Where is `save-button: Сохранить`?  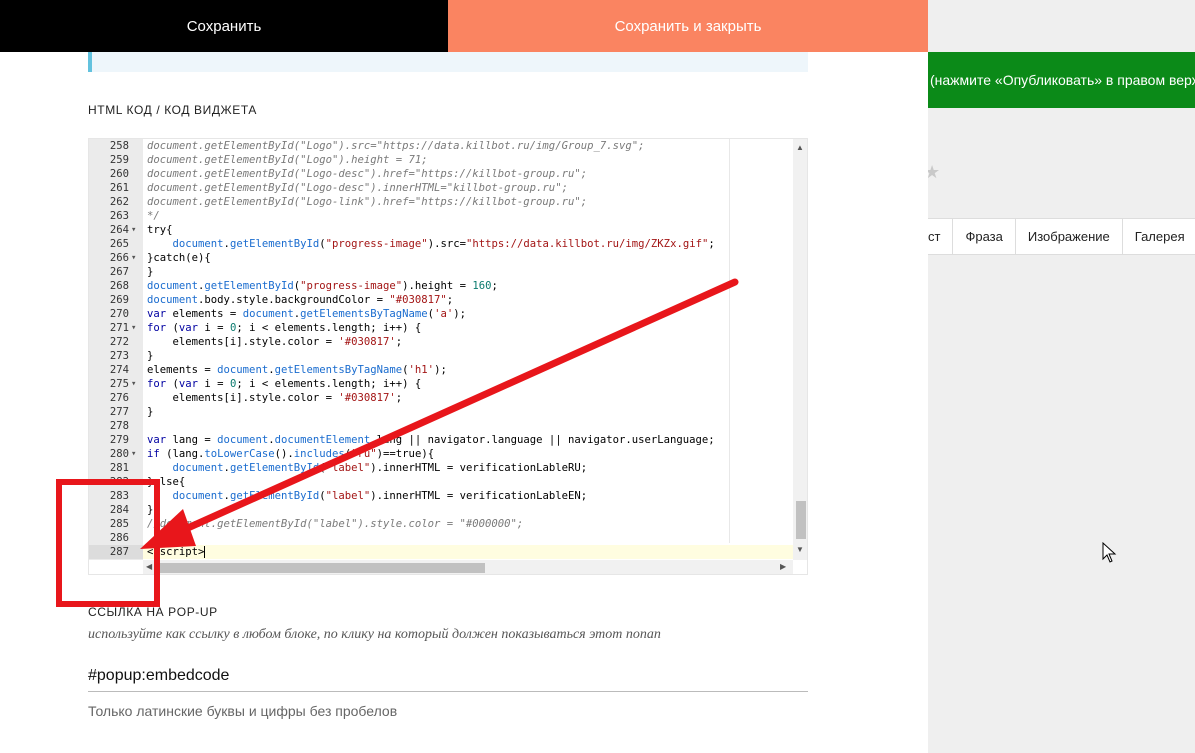
save-button: Сохранить is located at coordinates (224, 26).